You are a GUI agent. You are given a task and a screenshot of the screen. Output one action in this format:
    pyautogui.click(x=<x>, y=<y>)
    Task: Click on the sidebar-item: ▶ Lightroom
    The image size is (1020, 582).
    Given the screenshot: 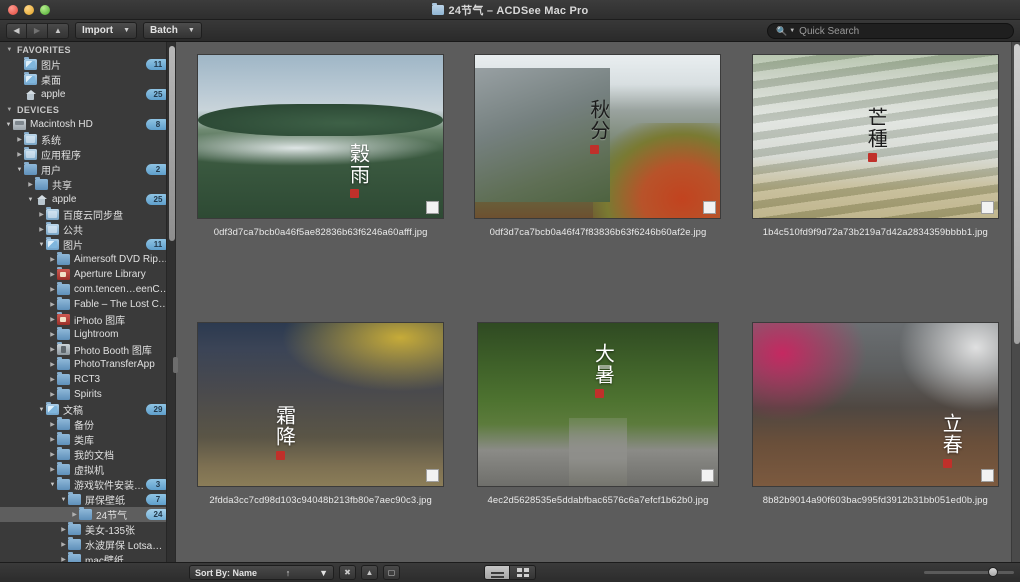 What is the action you would take?
    pyautogui.click(x=87, y=334)
    